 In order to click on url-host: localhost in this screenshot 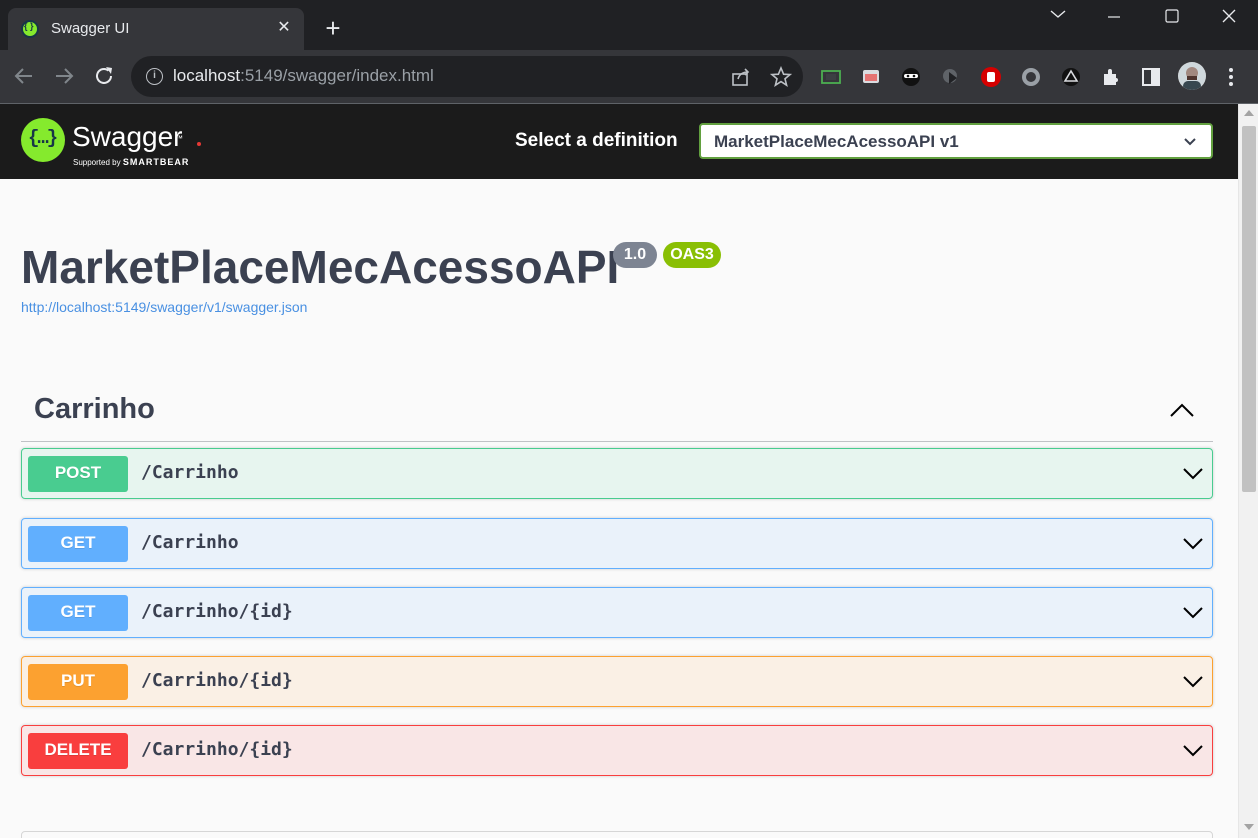, I will do `click(207, 75)`.